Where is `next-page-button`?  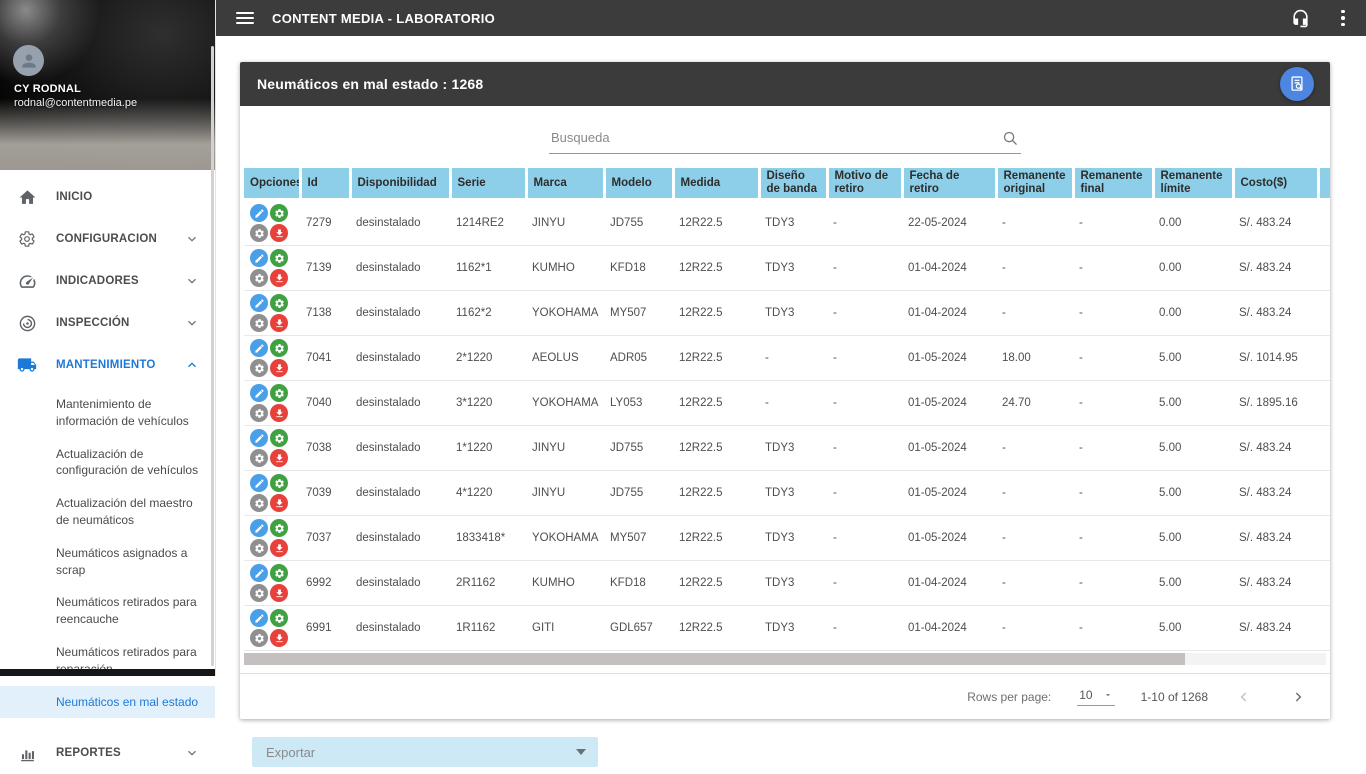
next-page-button is located at coordinates (1298, 697).